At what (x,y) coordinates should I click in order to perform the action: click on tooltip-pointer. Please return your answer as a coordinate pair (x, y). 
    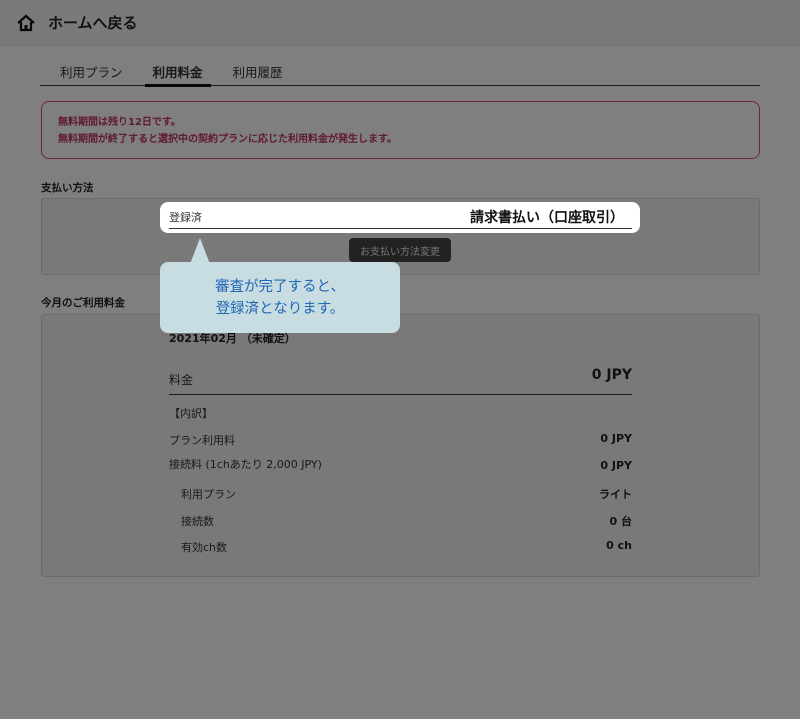
    Looking at the image, I should click on (200, 251).